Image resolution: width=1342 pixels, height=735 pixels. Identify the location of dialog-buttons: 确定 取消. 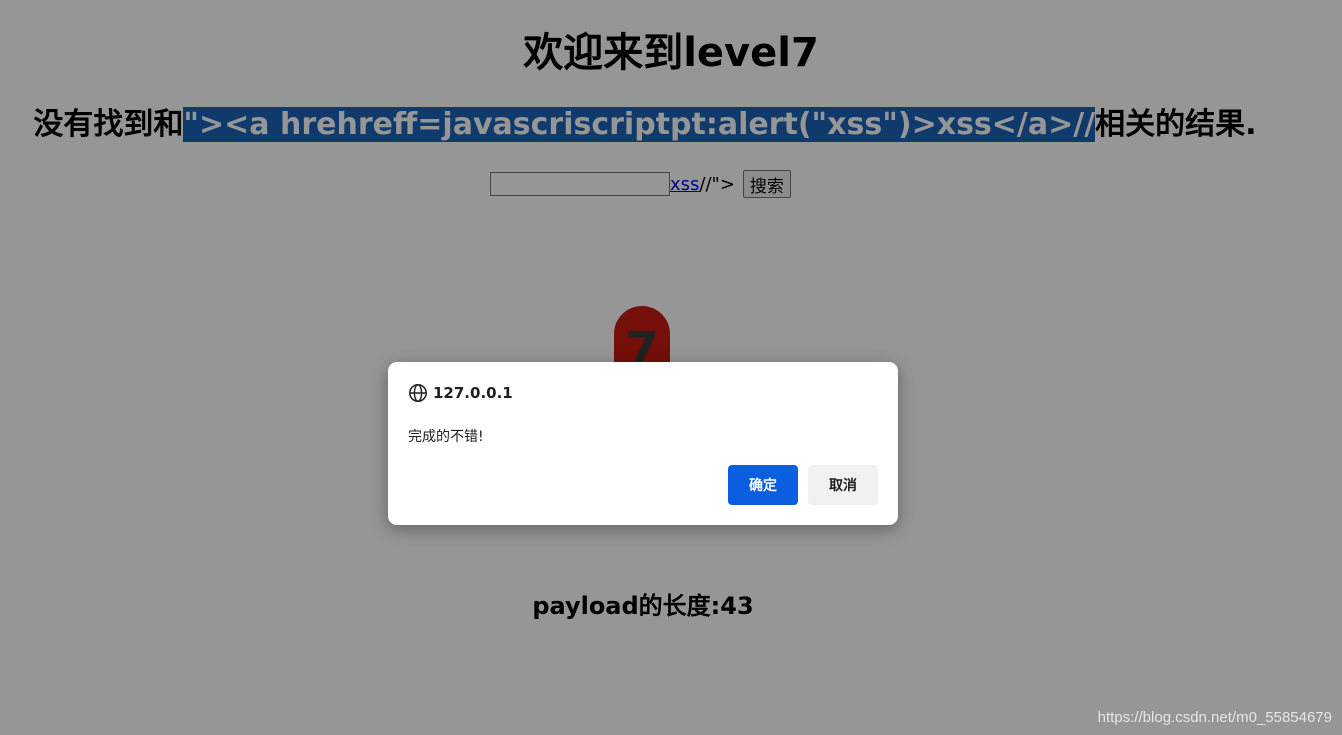
(803, 485).